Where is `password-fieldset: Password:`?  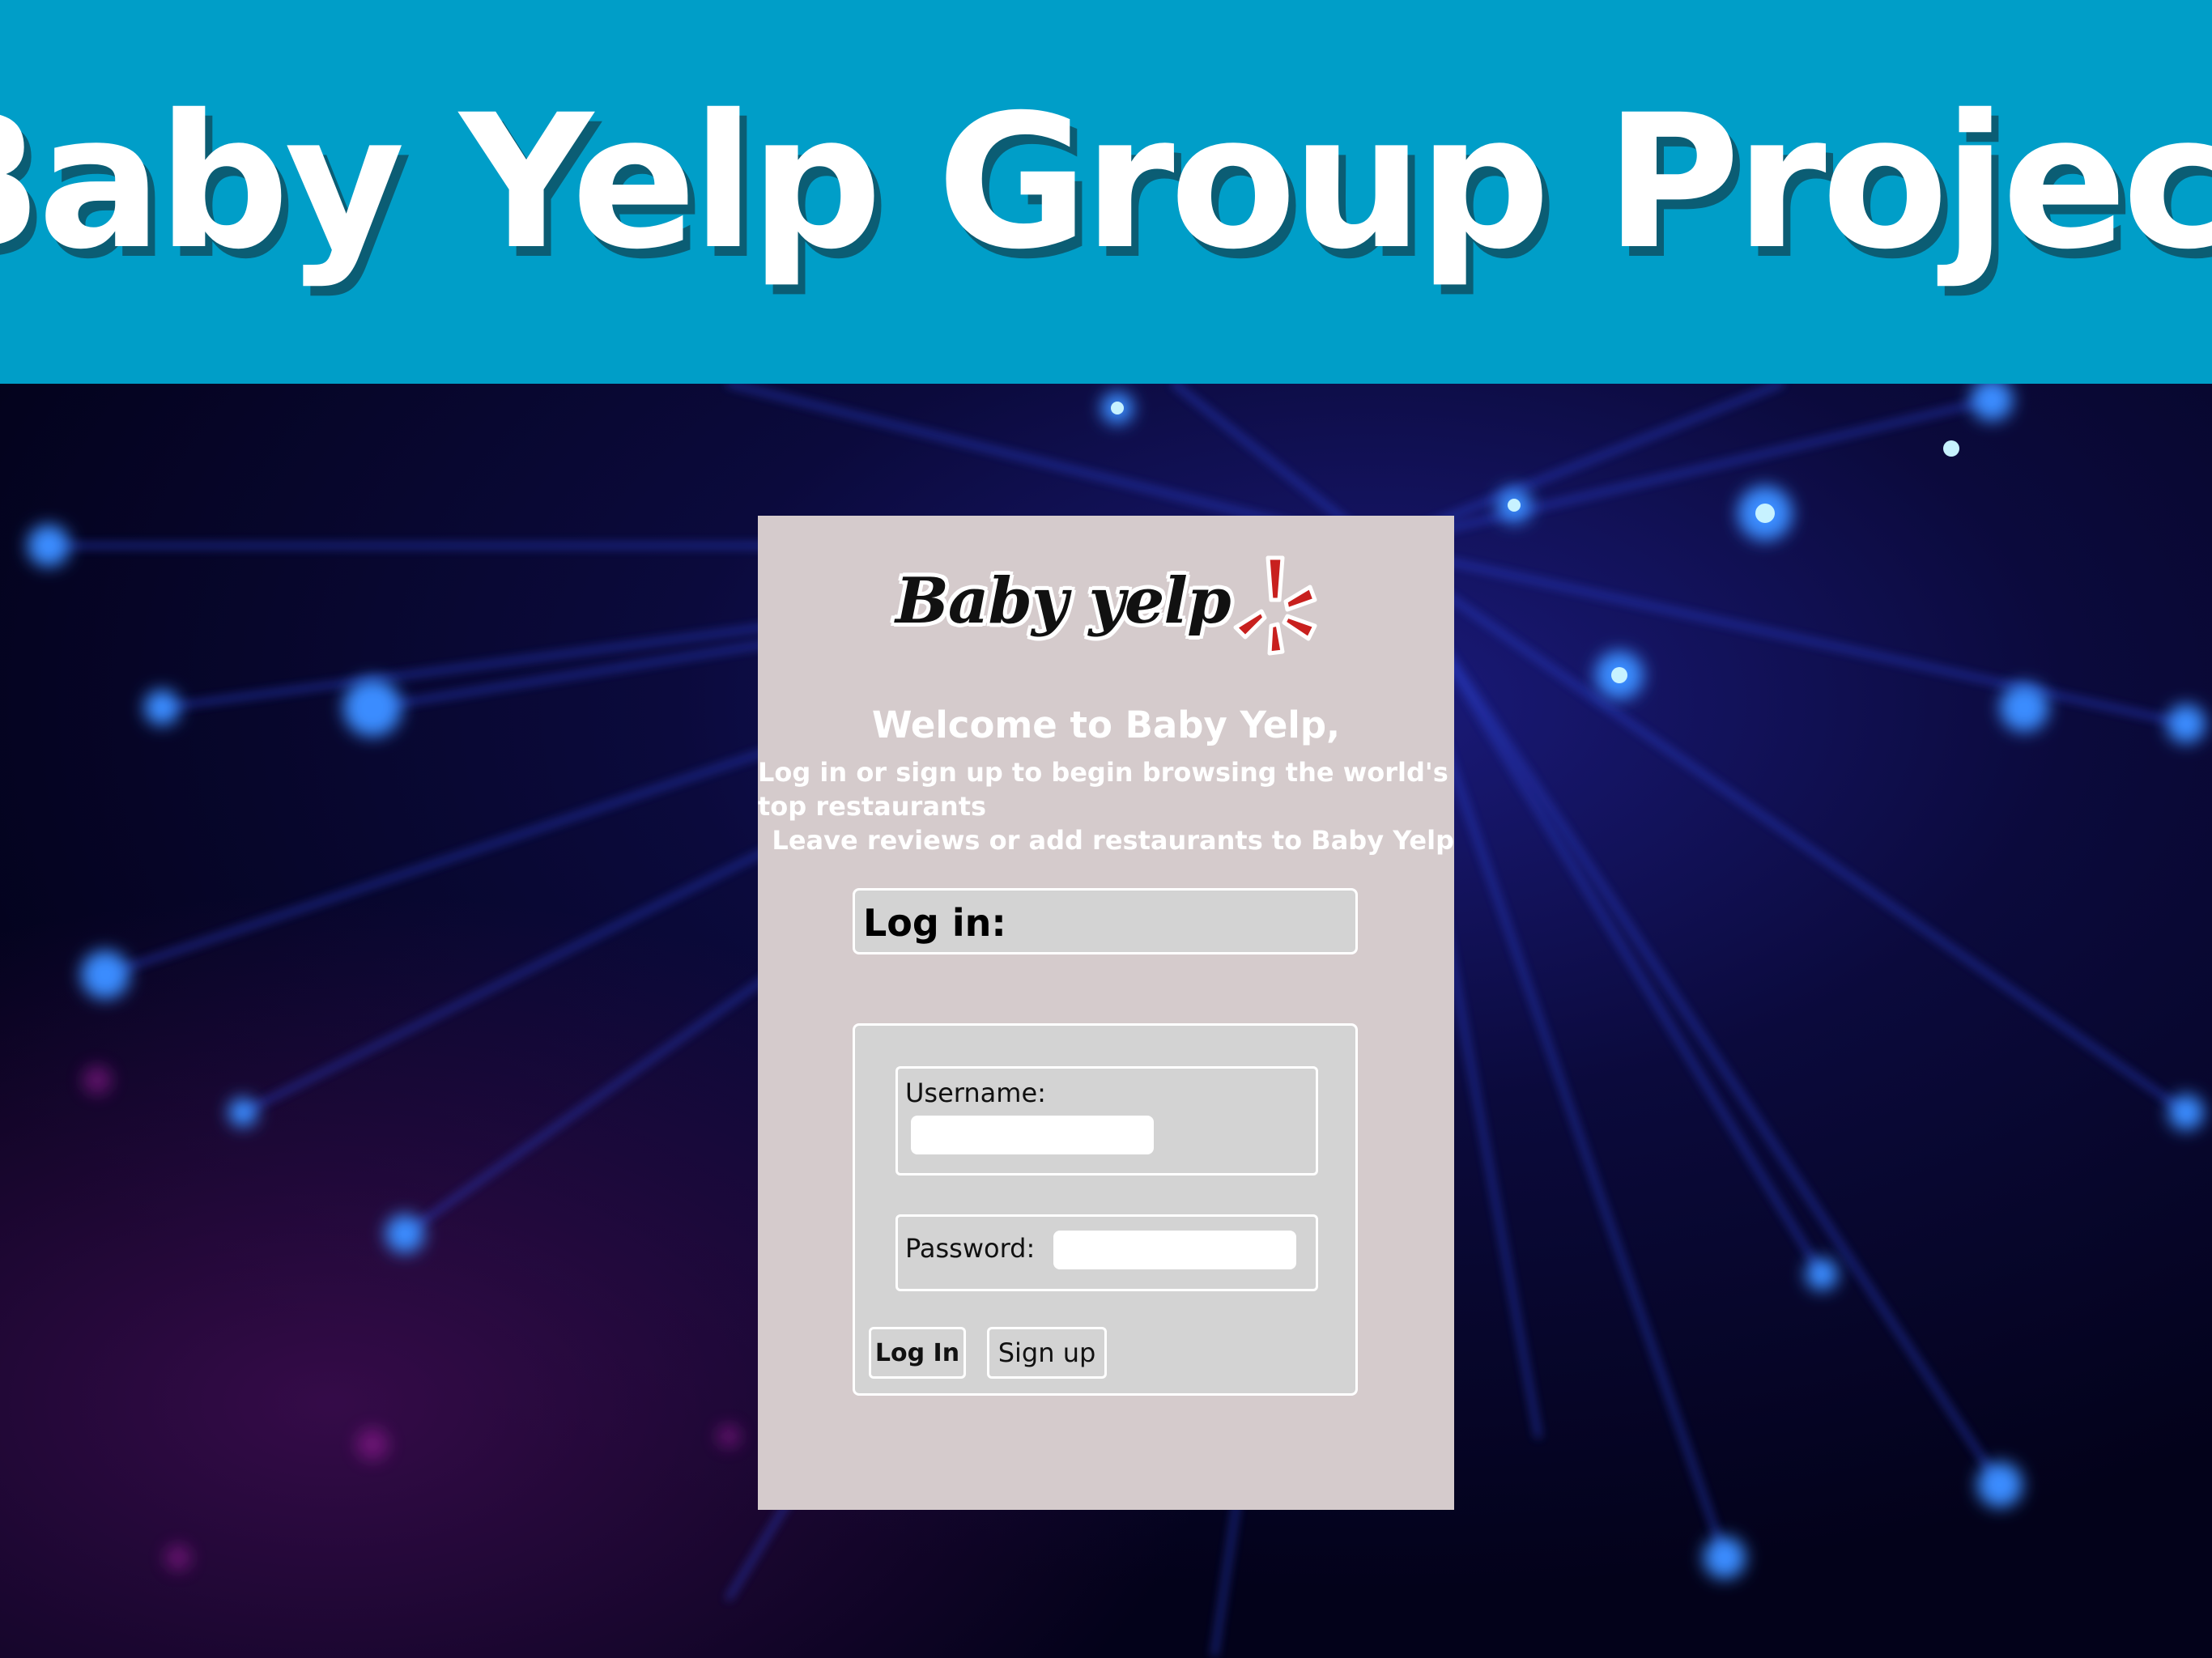
password-fieldset: Password: is located at coordinates (1106, 1252).